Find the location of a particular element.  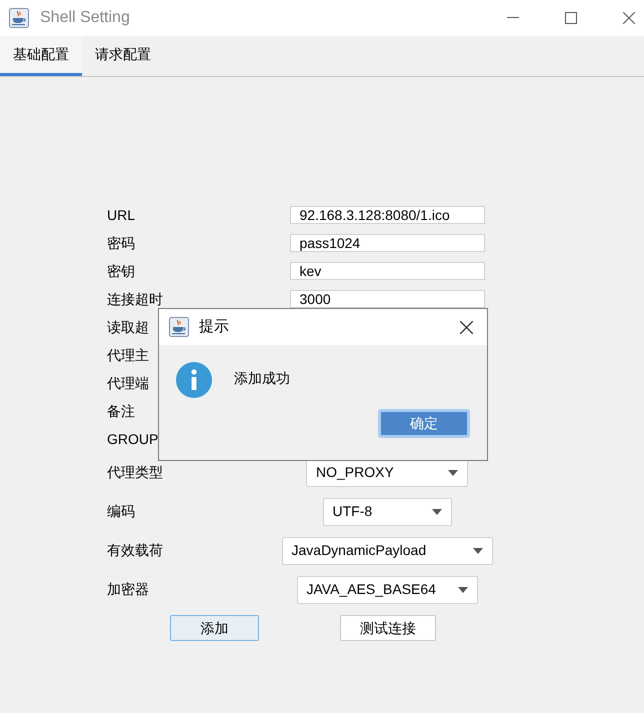

text-field: 92.168.3.128:8080/1.ico is located at coordinates (387, 215).